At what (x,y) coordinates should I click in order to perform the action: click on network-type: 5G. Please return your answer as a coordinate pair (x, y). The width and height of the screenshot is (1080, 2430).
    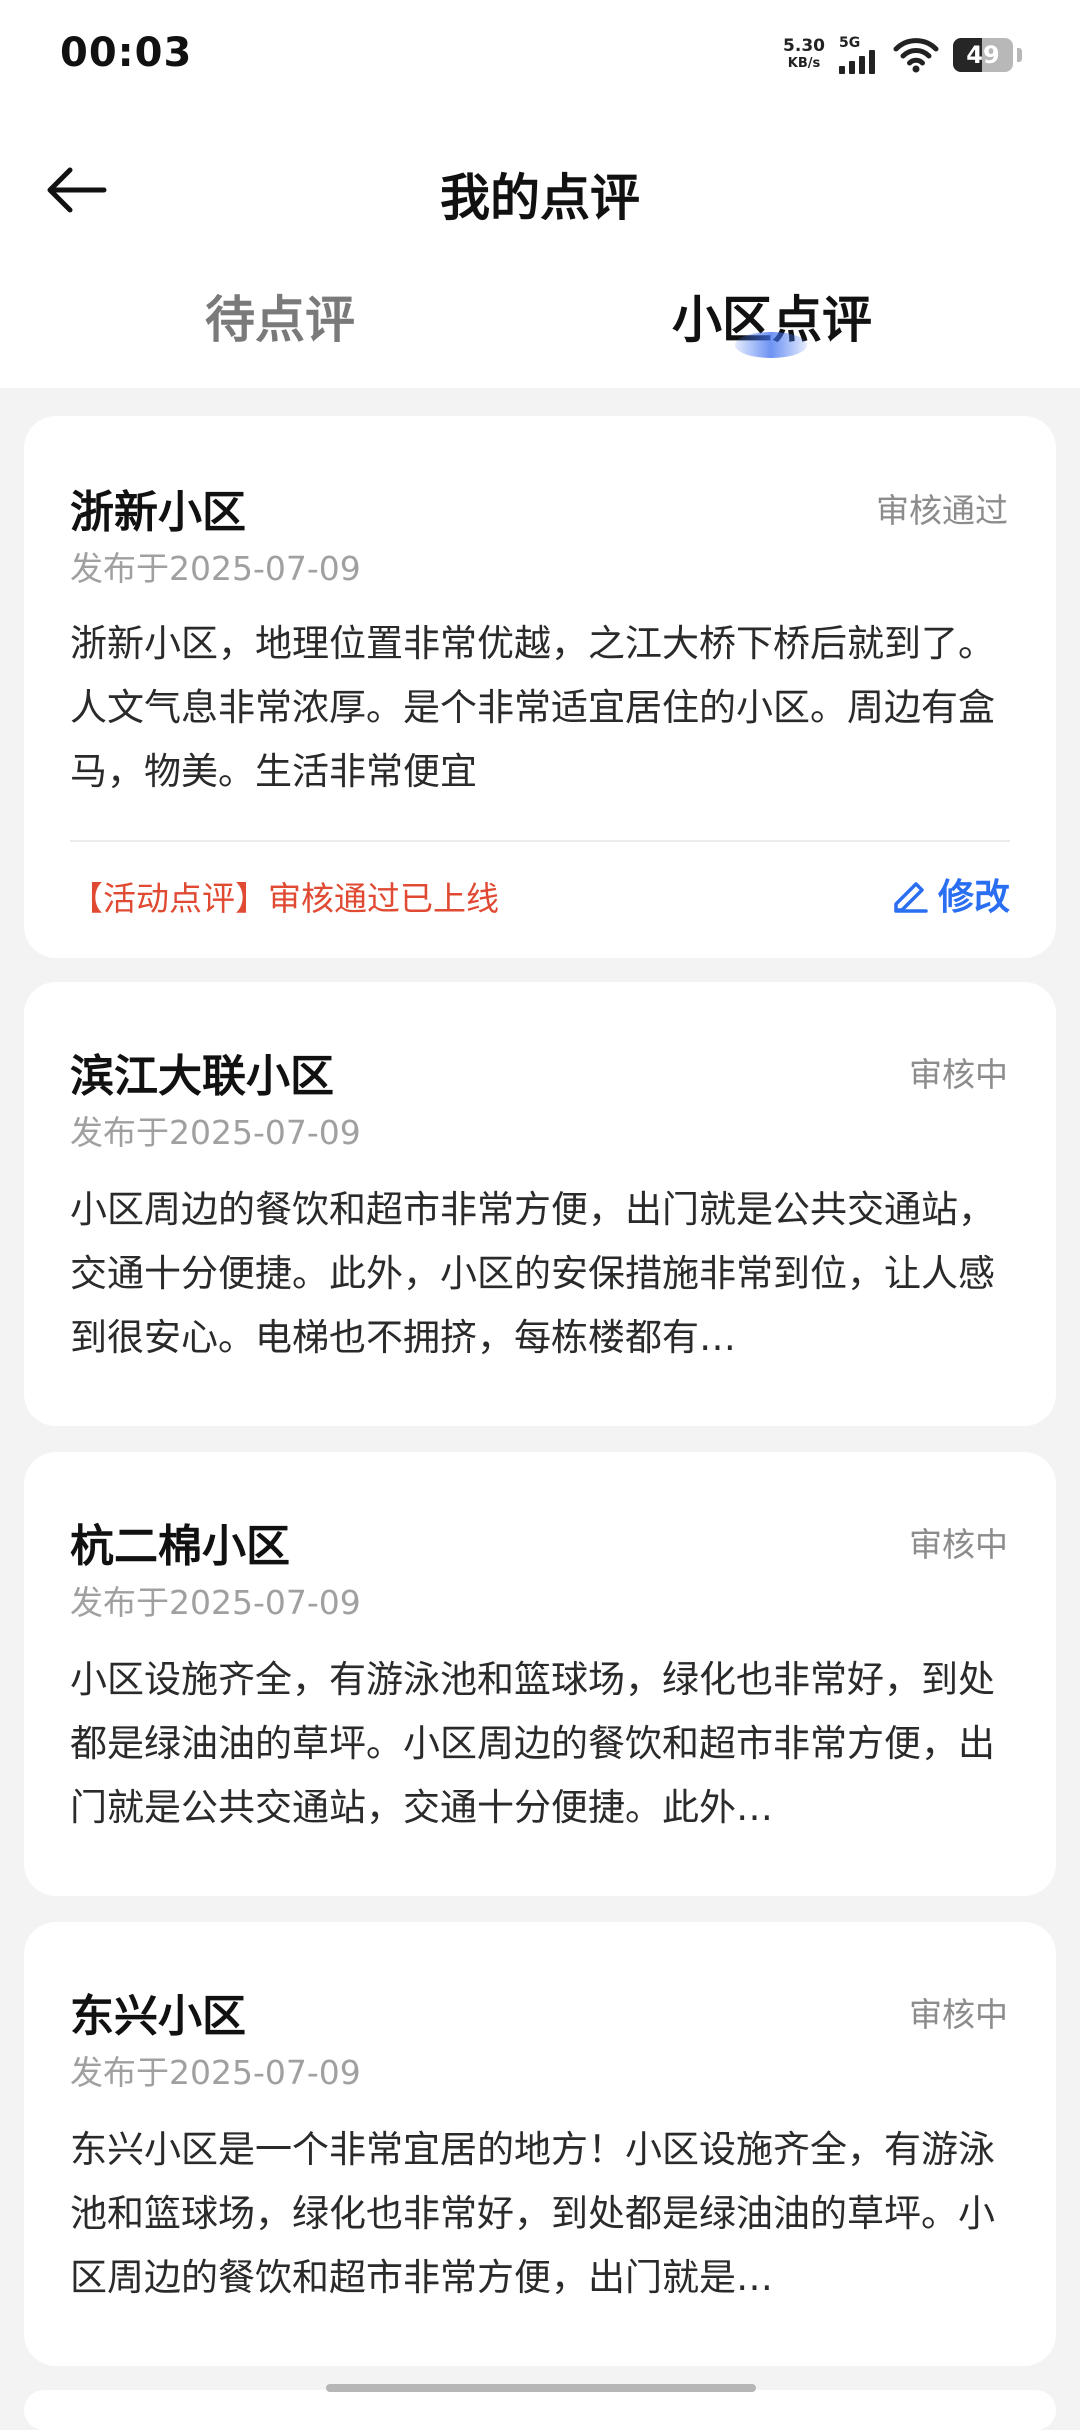
    Looking at the image, I should click on (850, 43).